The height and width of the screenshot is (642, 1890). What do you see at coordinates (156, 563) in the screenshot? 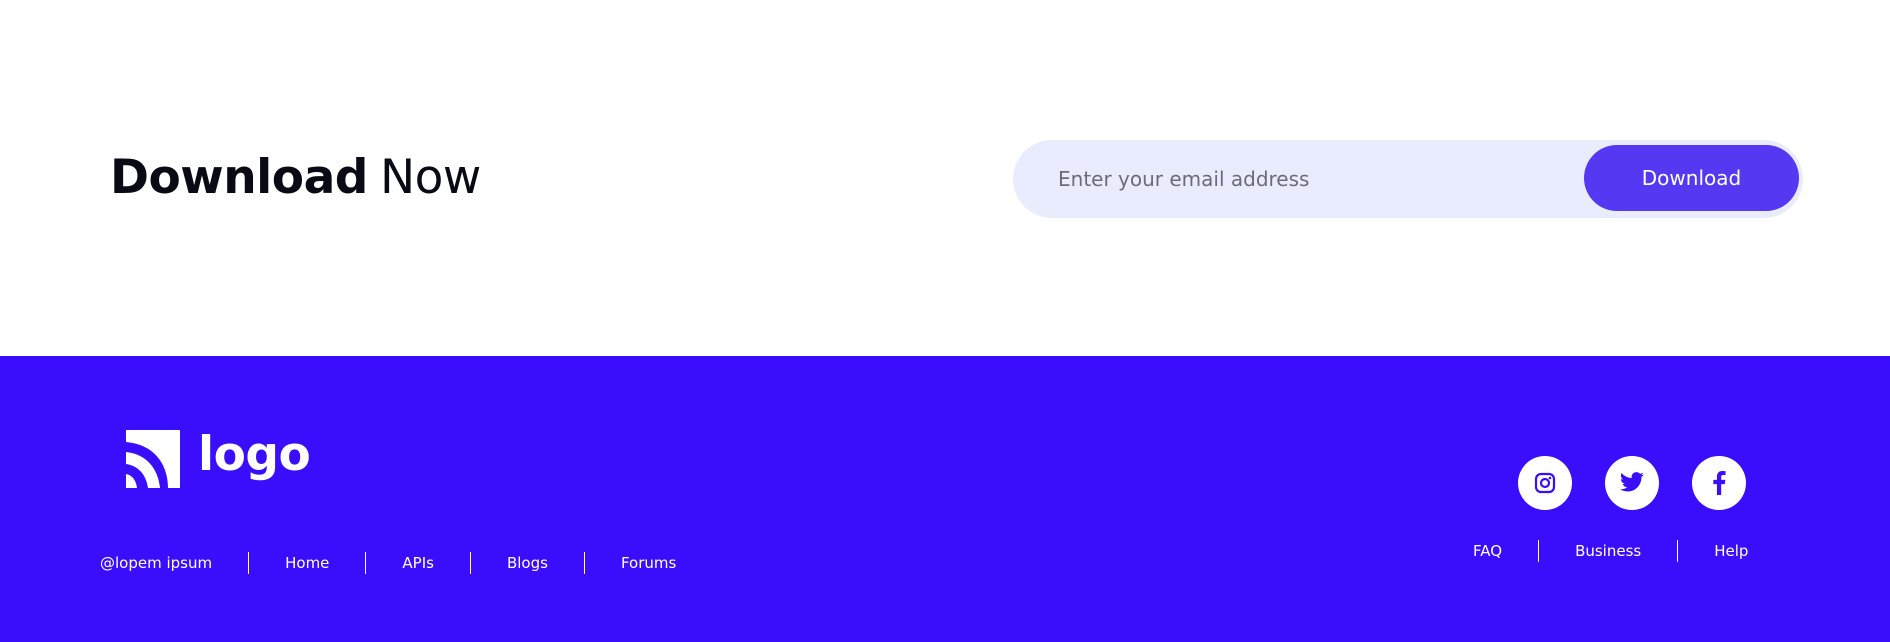
I see `copyright-text: @lopem ipsum` at bounding box center [156, 563].